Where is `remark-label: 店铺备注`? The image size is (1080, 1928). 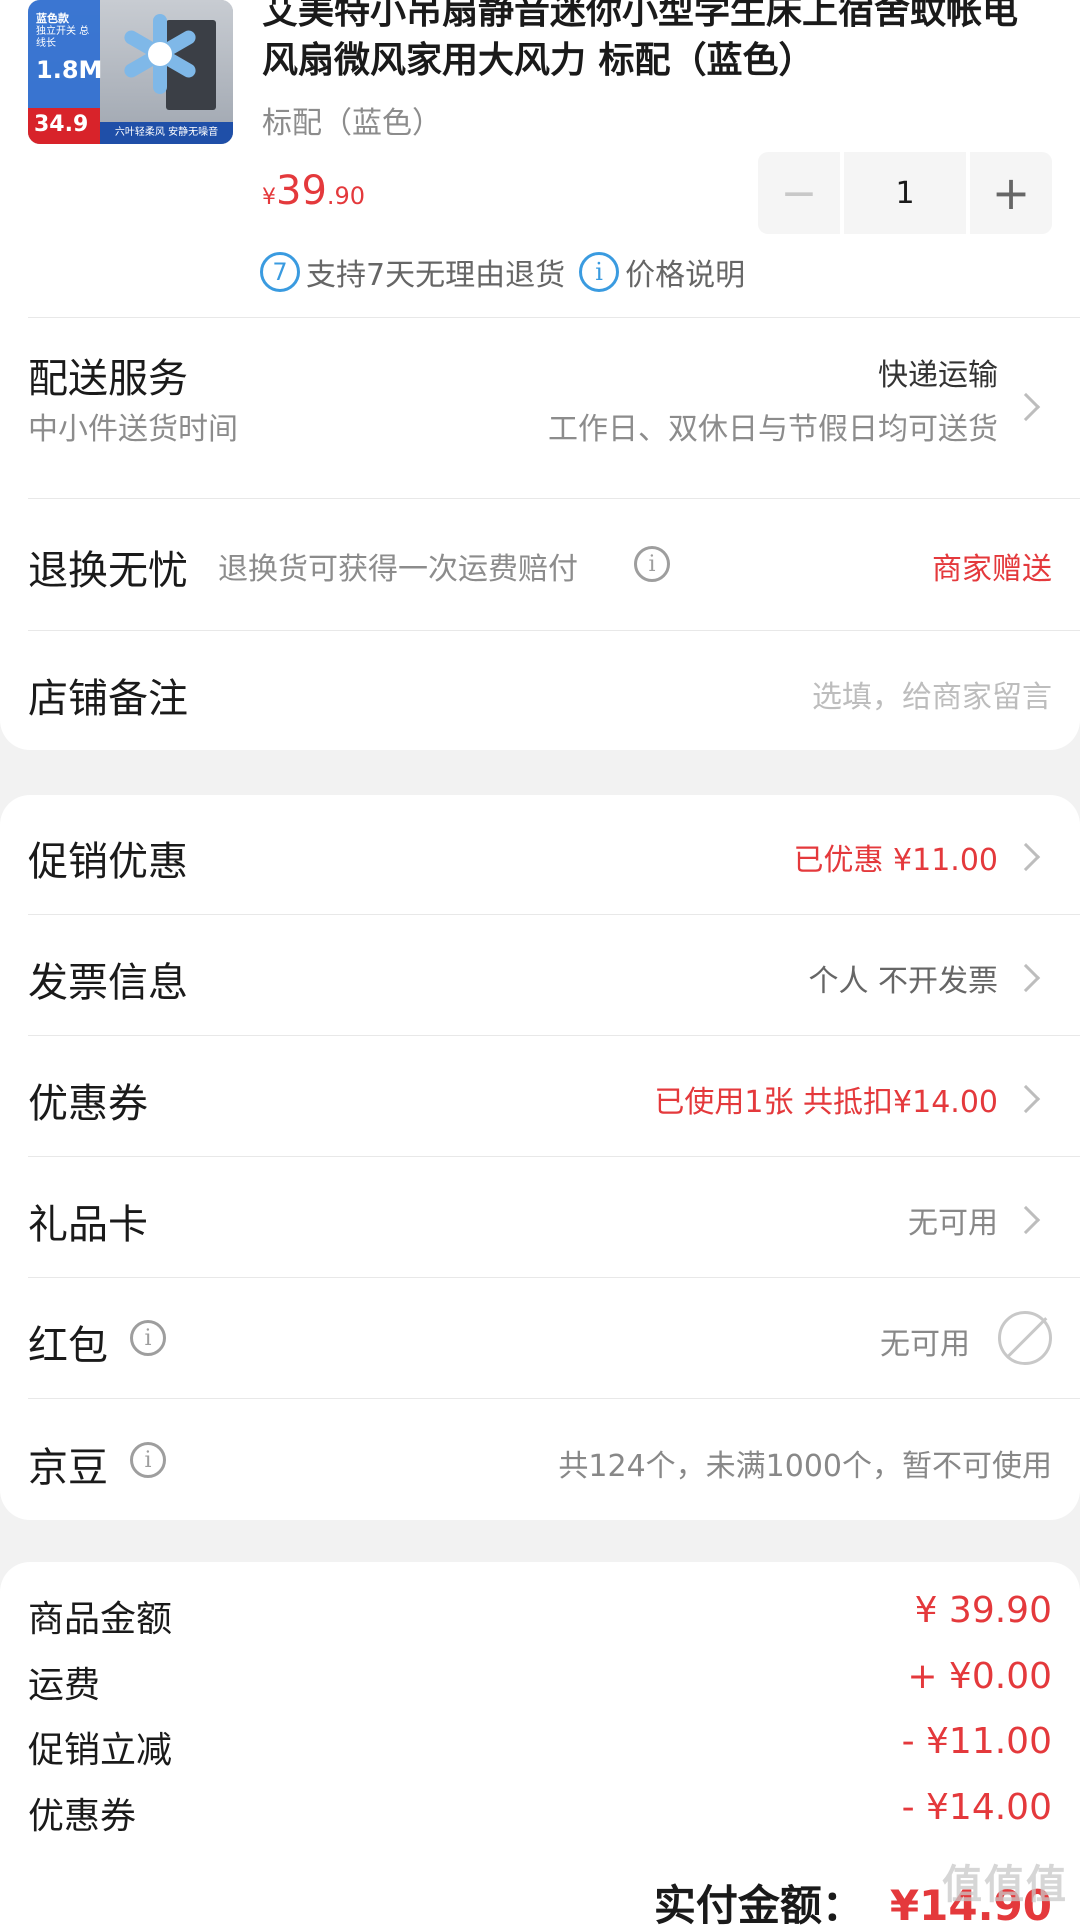 remark-label: 店铺备注 is located at coordinates (108, 699).